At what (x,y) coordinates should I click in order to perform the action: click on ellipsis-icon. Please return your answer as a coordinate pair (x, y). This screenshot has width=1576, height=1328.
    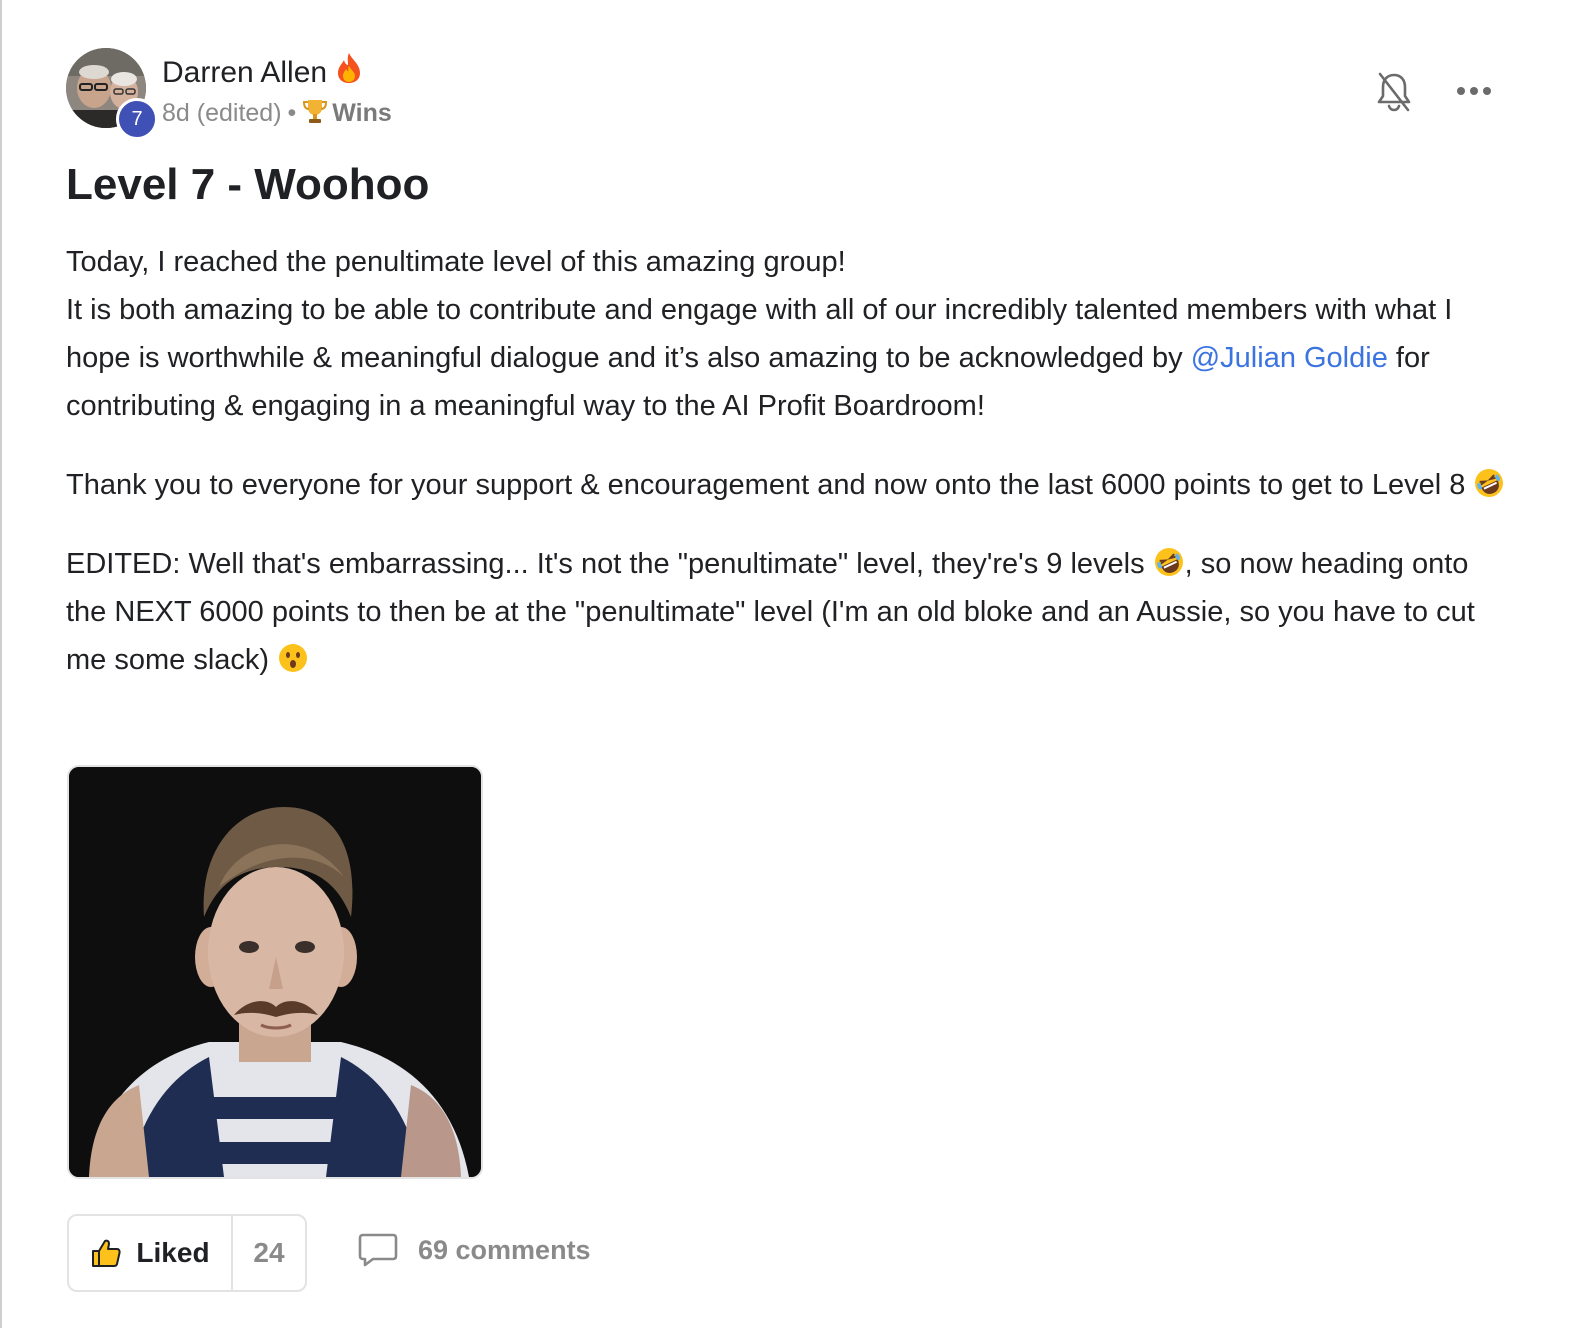
    Looking at the image, I should click on (1474, 91).